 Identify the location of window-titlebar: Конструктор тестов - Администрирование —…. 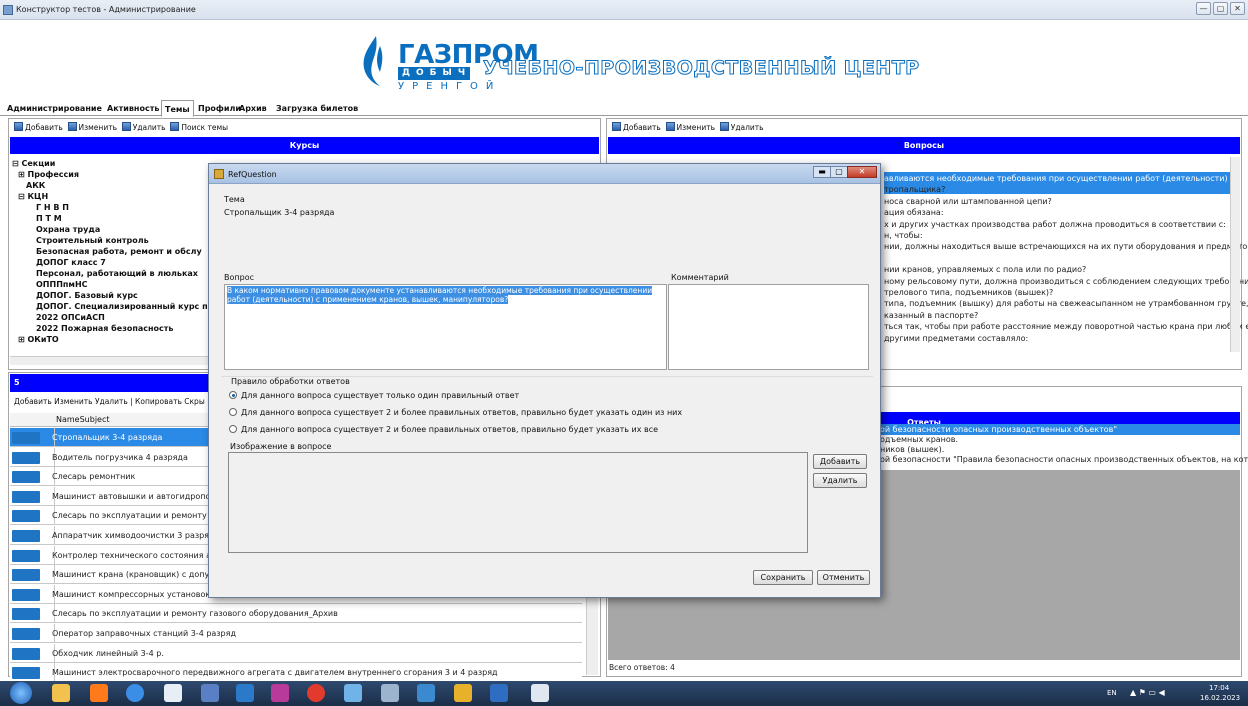
(624, 10).